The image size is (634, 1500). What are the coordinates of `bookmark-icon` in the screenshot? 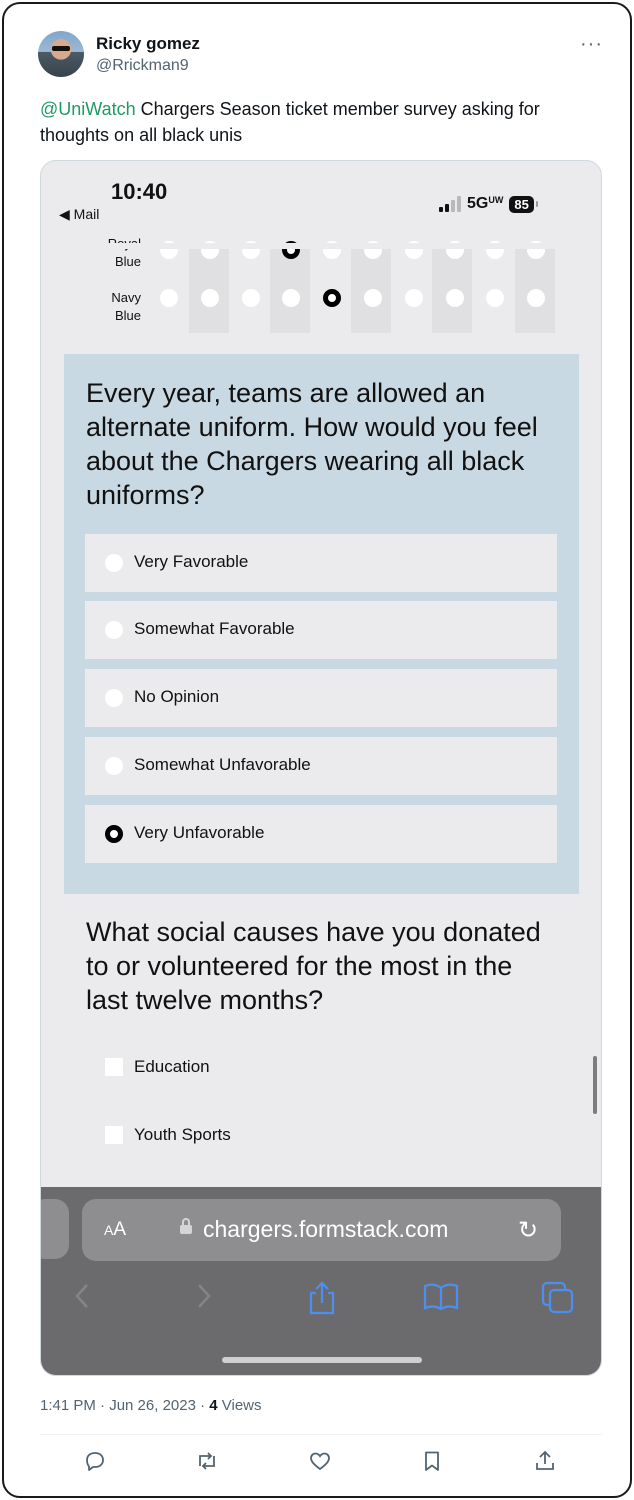 It's located at (432, 1461).